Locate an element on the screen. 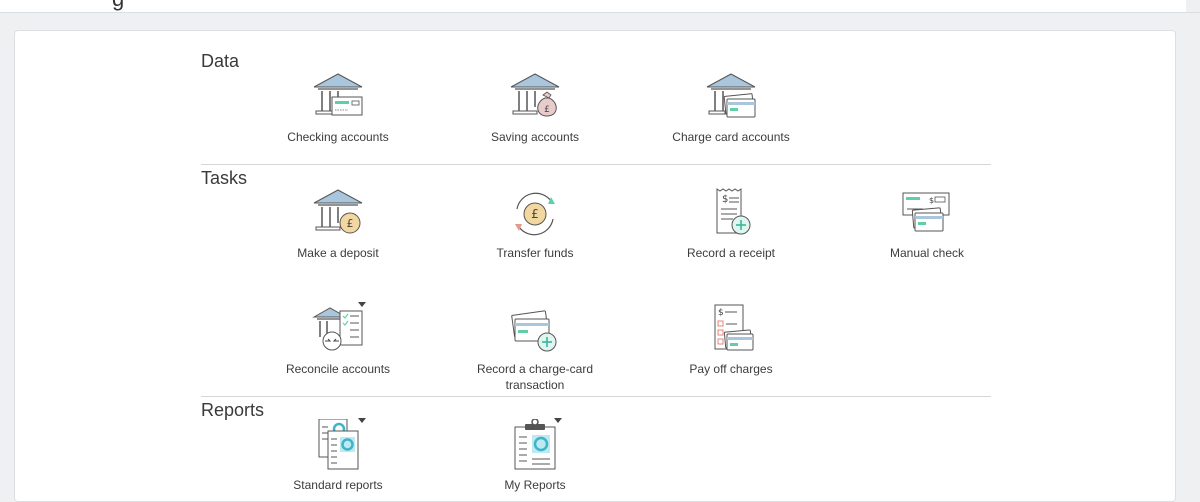 Image resolution: width=1200 pixels, height=502 pixels. standard-reports-dropdown-caret is located at coordinates (362, 420).